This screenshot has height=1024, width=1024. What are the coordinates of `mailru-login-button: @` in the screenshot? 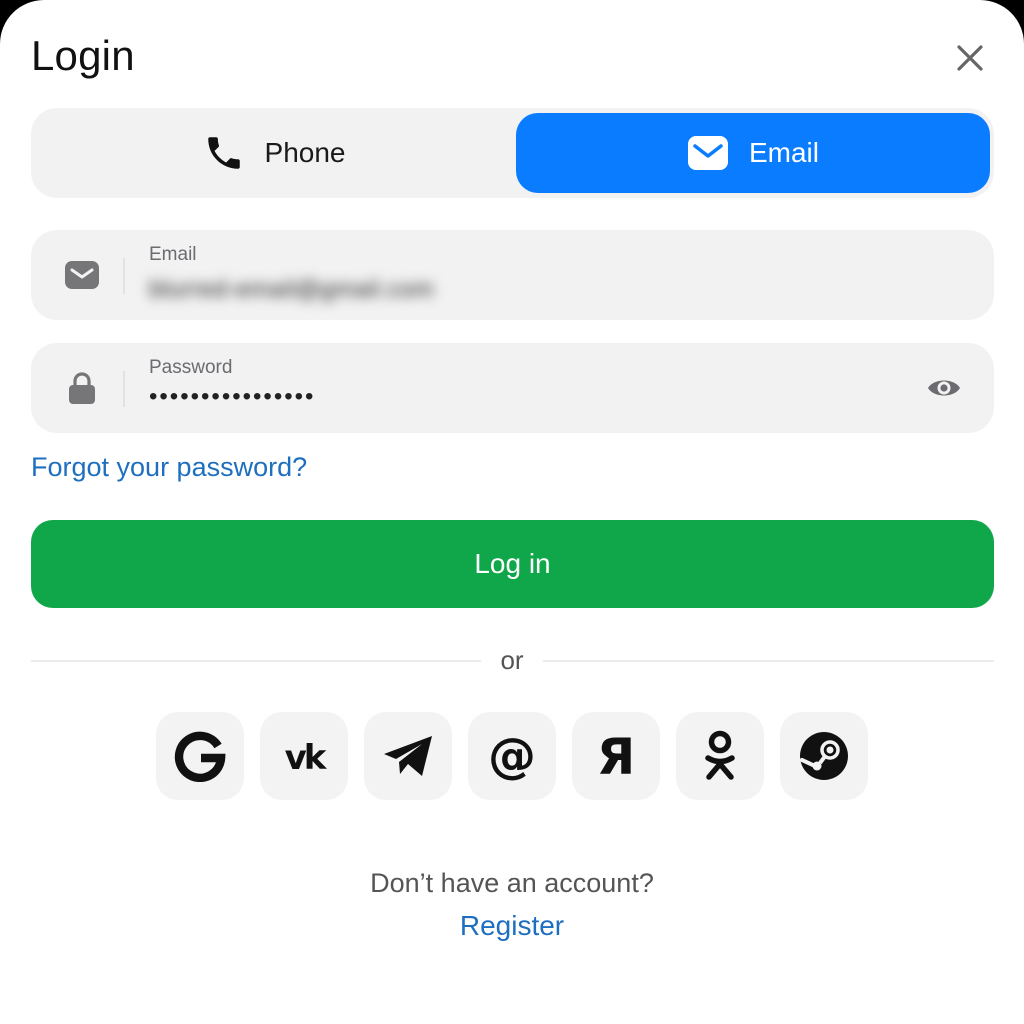 It's located at (512, 756).